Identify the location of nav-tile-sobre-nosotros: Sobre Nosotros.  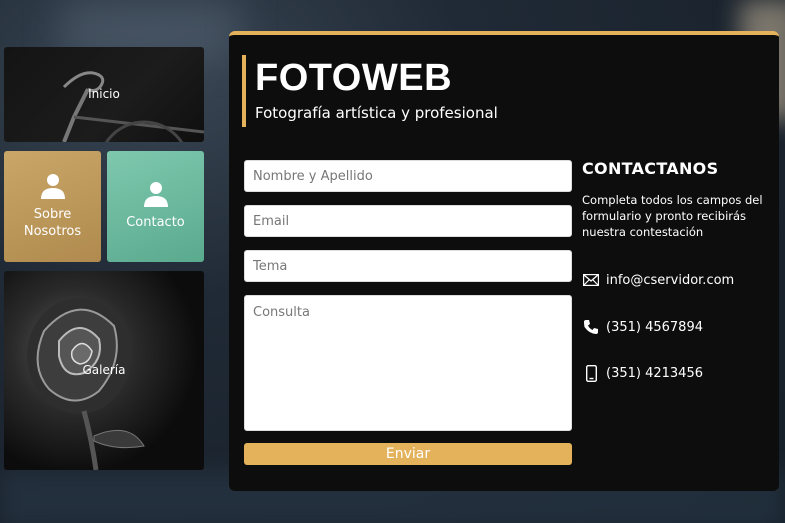
(52, 206).